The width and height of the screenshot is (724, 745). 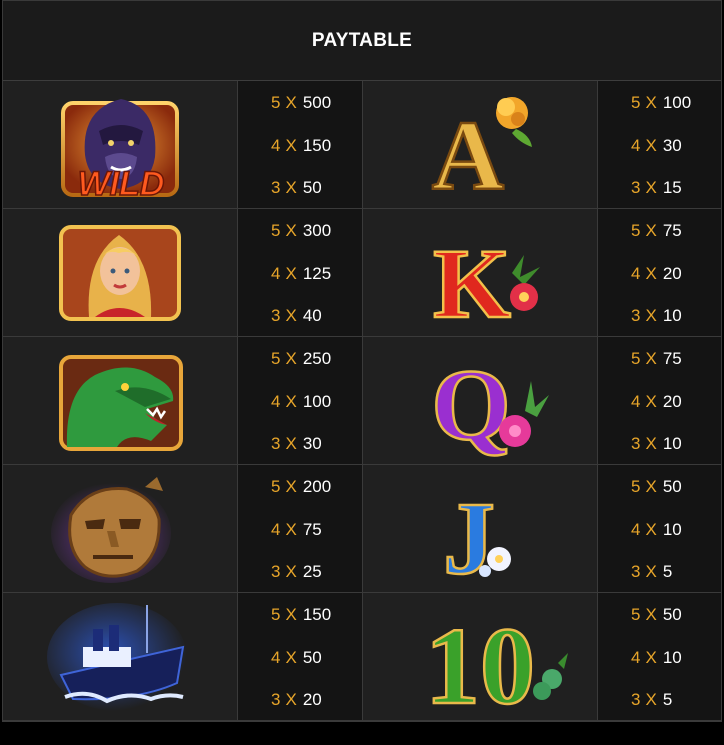 I want to click on payout-cell: 5 X 500 4 X 150 3 X 50, so click(x=300, y=145).